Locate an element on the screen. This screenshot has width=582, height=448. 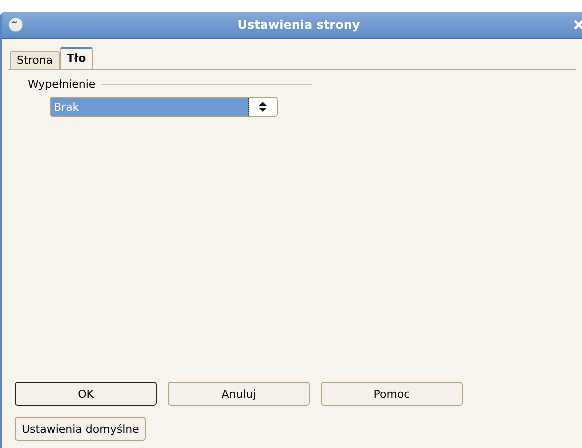
dialog-button: Anuluj is located at coordinates (239, 394).